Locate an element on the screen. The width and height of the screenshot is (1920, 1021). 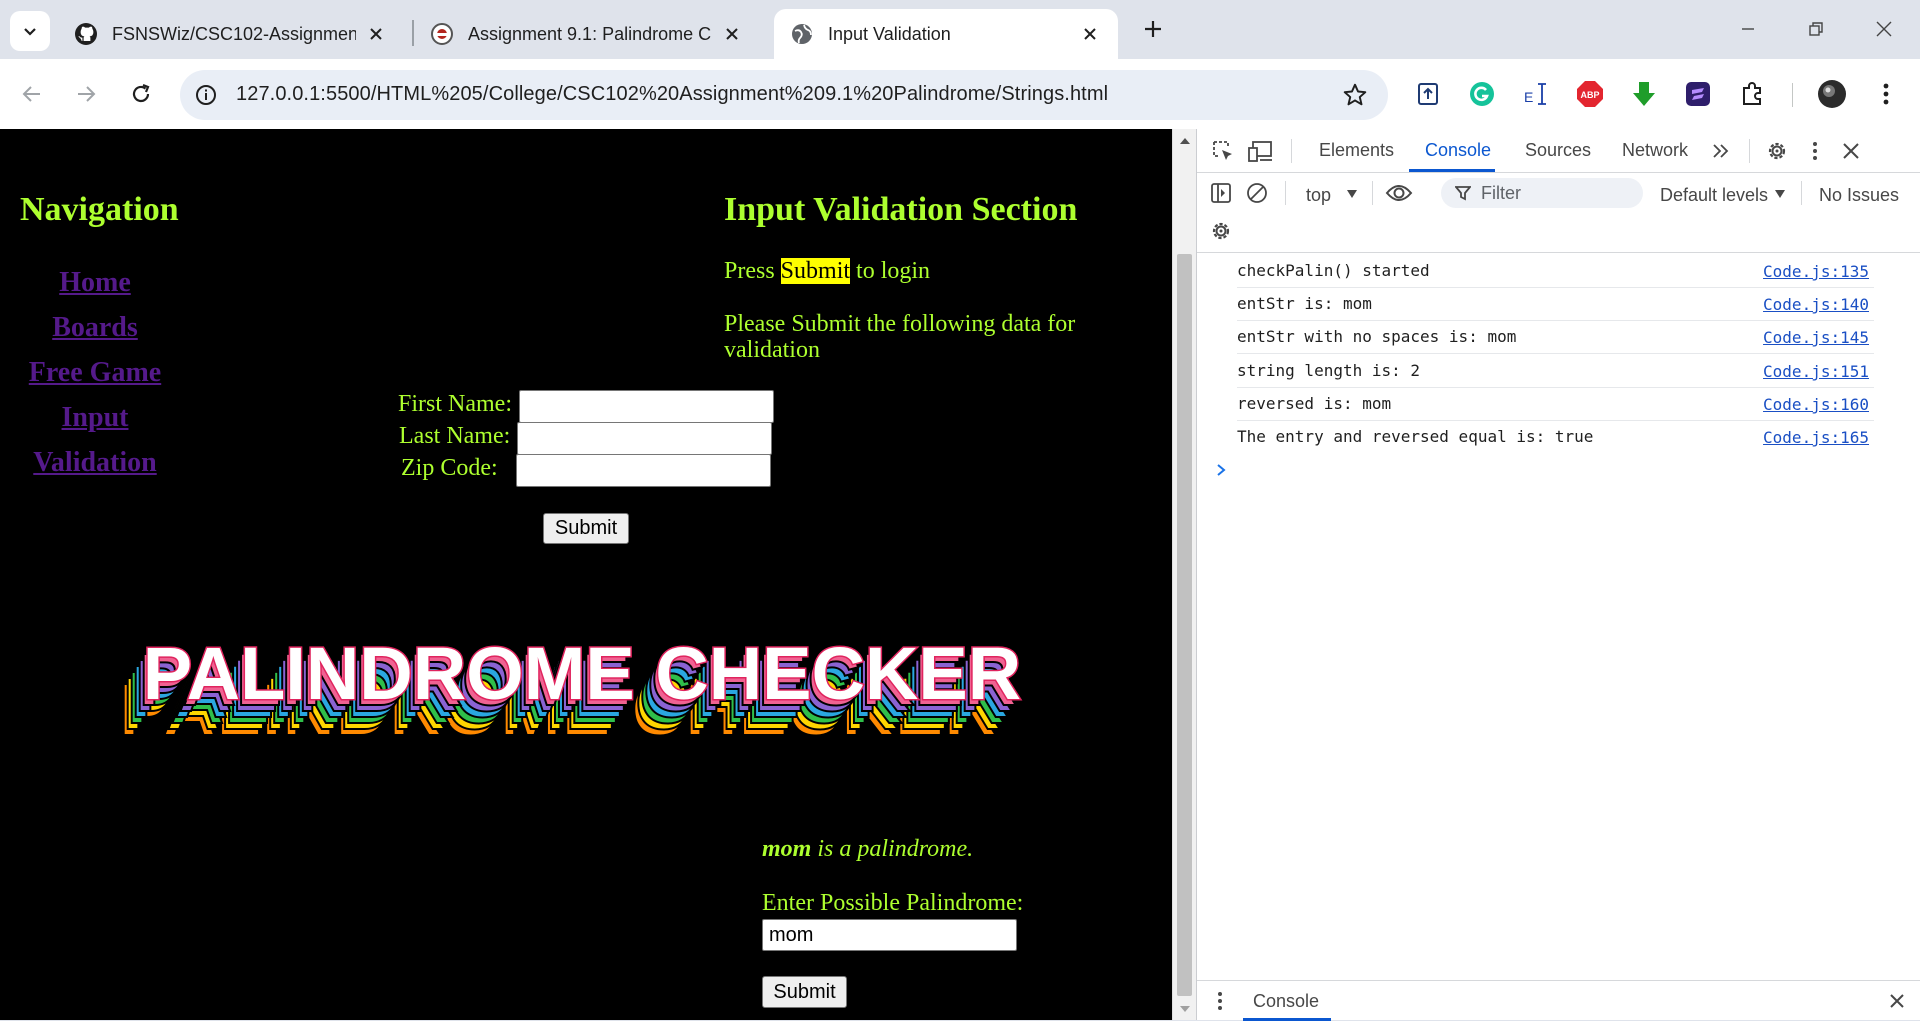
tab-network: Network is located at coordinates (1655, 150).